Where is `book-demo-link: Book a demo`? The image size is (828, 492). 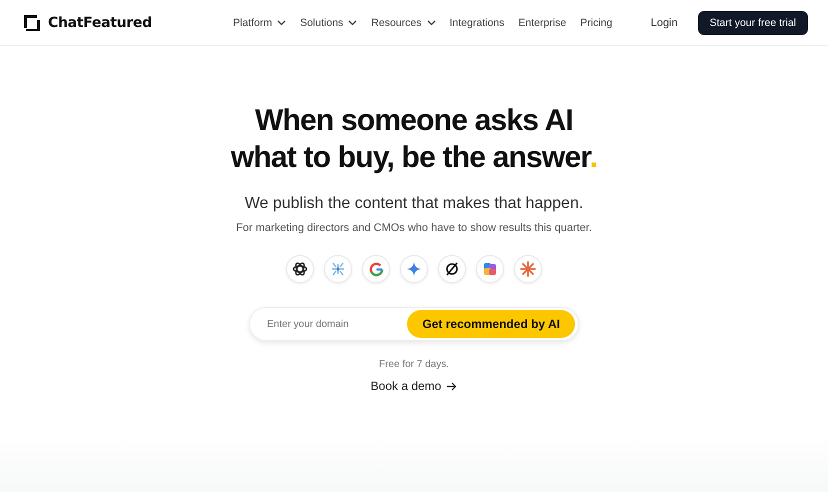 book-demo-link: Book a demo is located at coordinates (414, 386).